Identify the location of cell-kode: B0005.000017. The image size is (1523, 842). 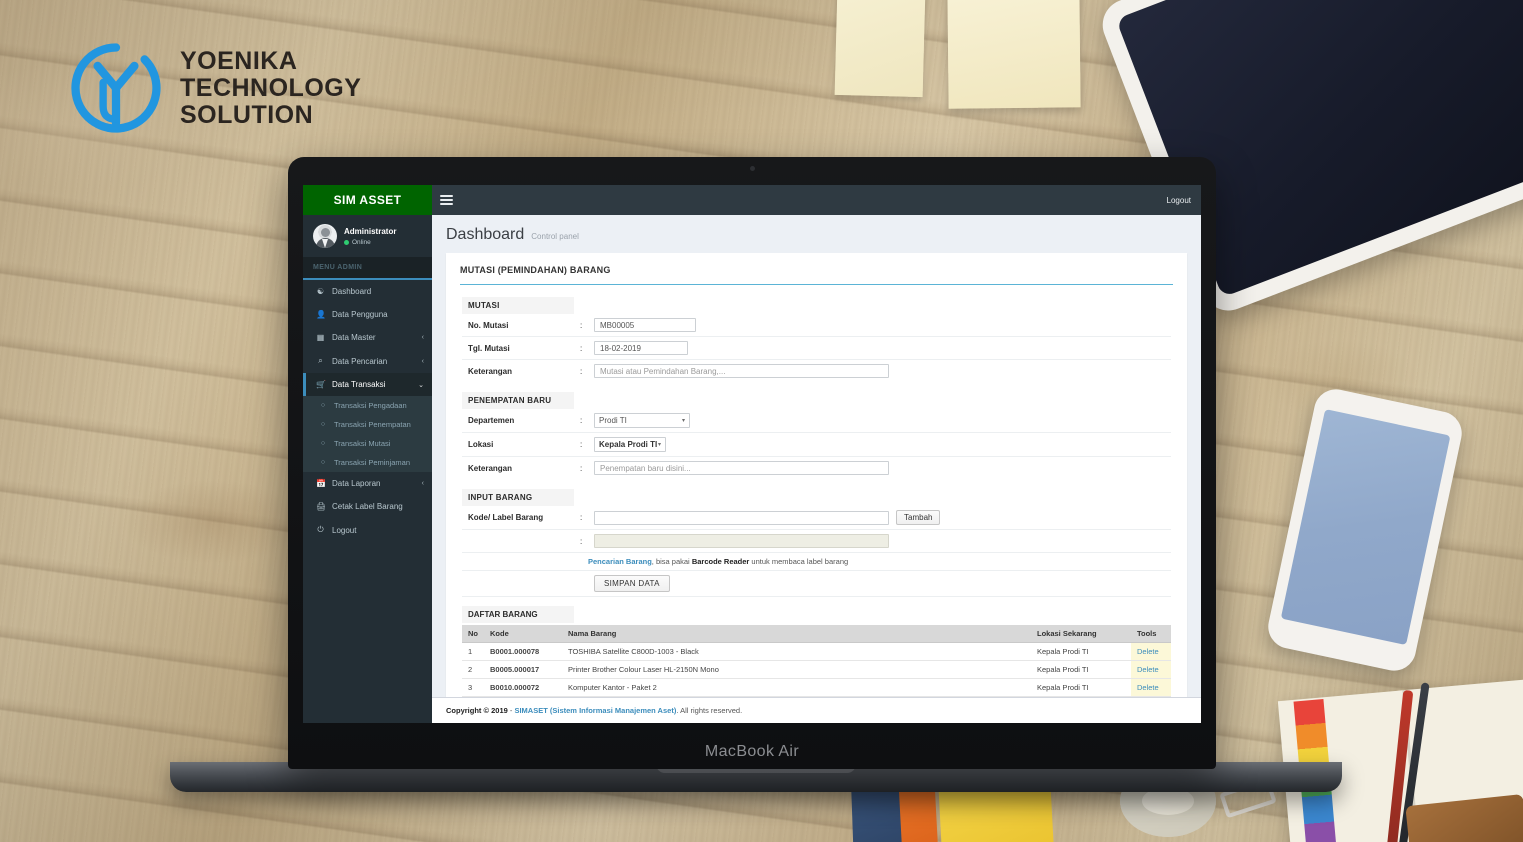
(523, 669).